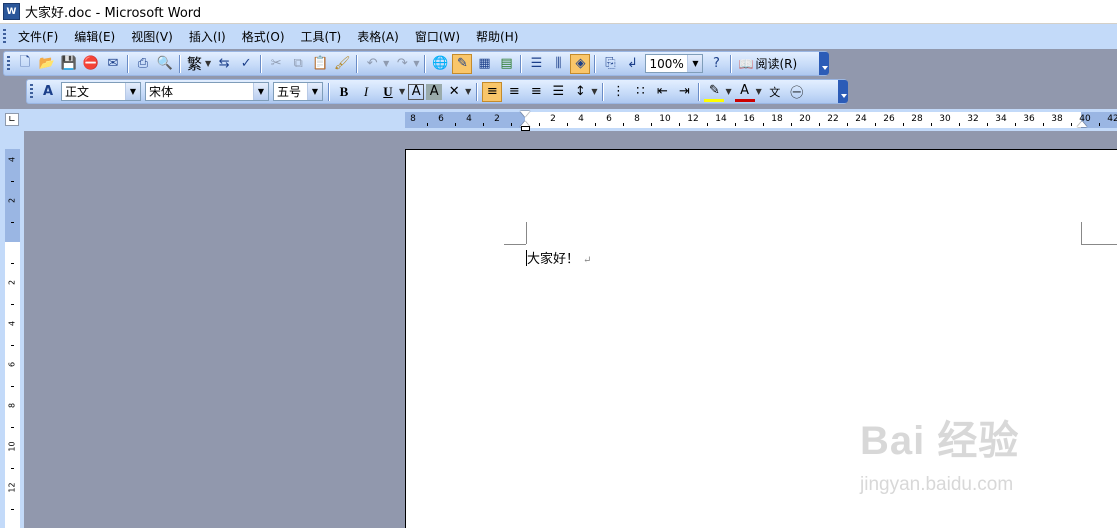 The height and width of the screenshot is (528, 1117). Describe the element at coordinates (12, 119) in the screenshot. I see `tab-selector: ∟` at that location.